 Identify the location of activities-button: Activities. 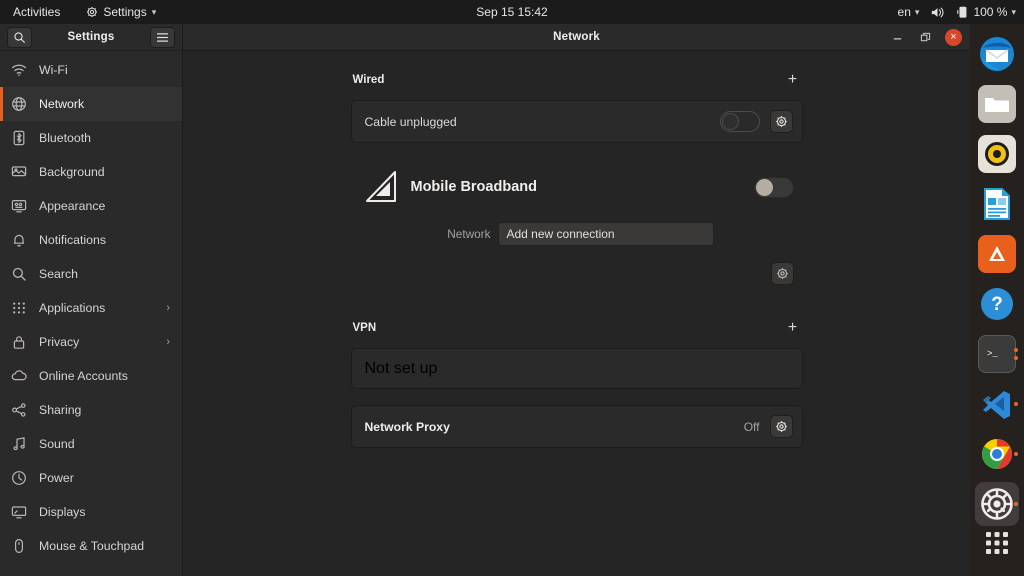
(36, 12).